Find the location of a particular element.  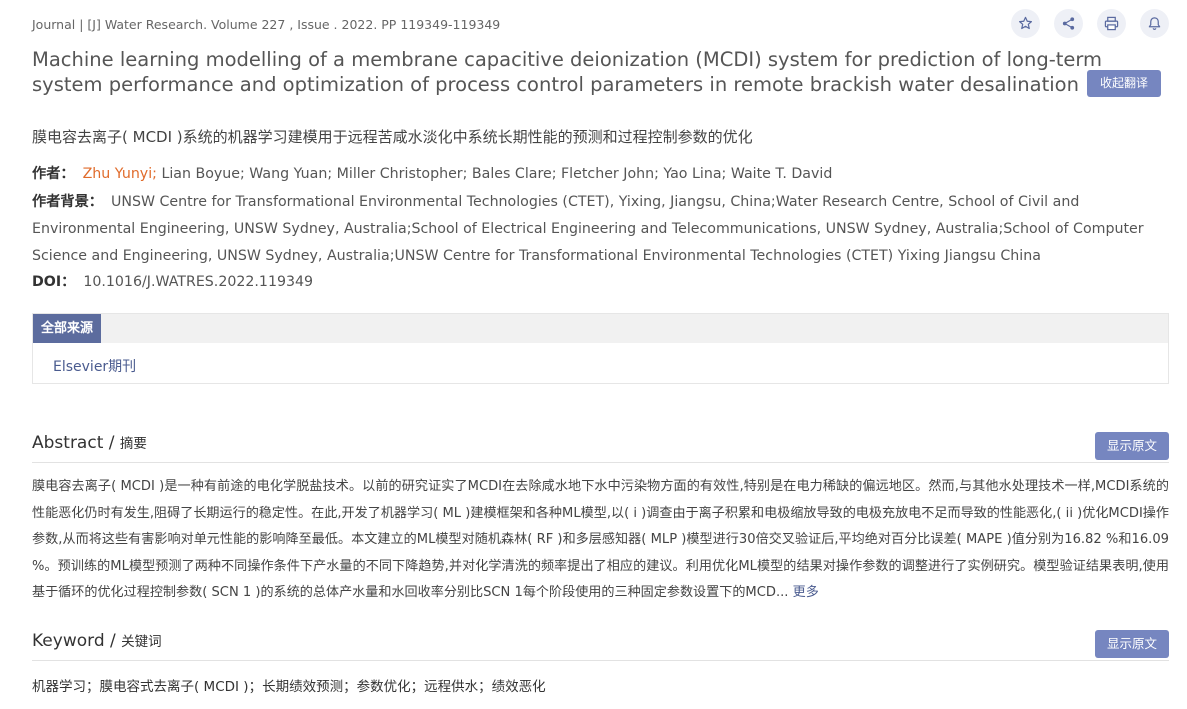

show-original-abstract-button: 显示原文 is located at coordinates (1132, 446).